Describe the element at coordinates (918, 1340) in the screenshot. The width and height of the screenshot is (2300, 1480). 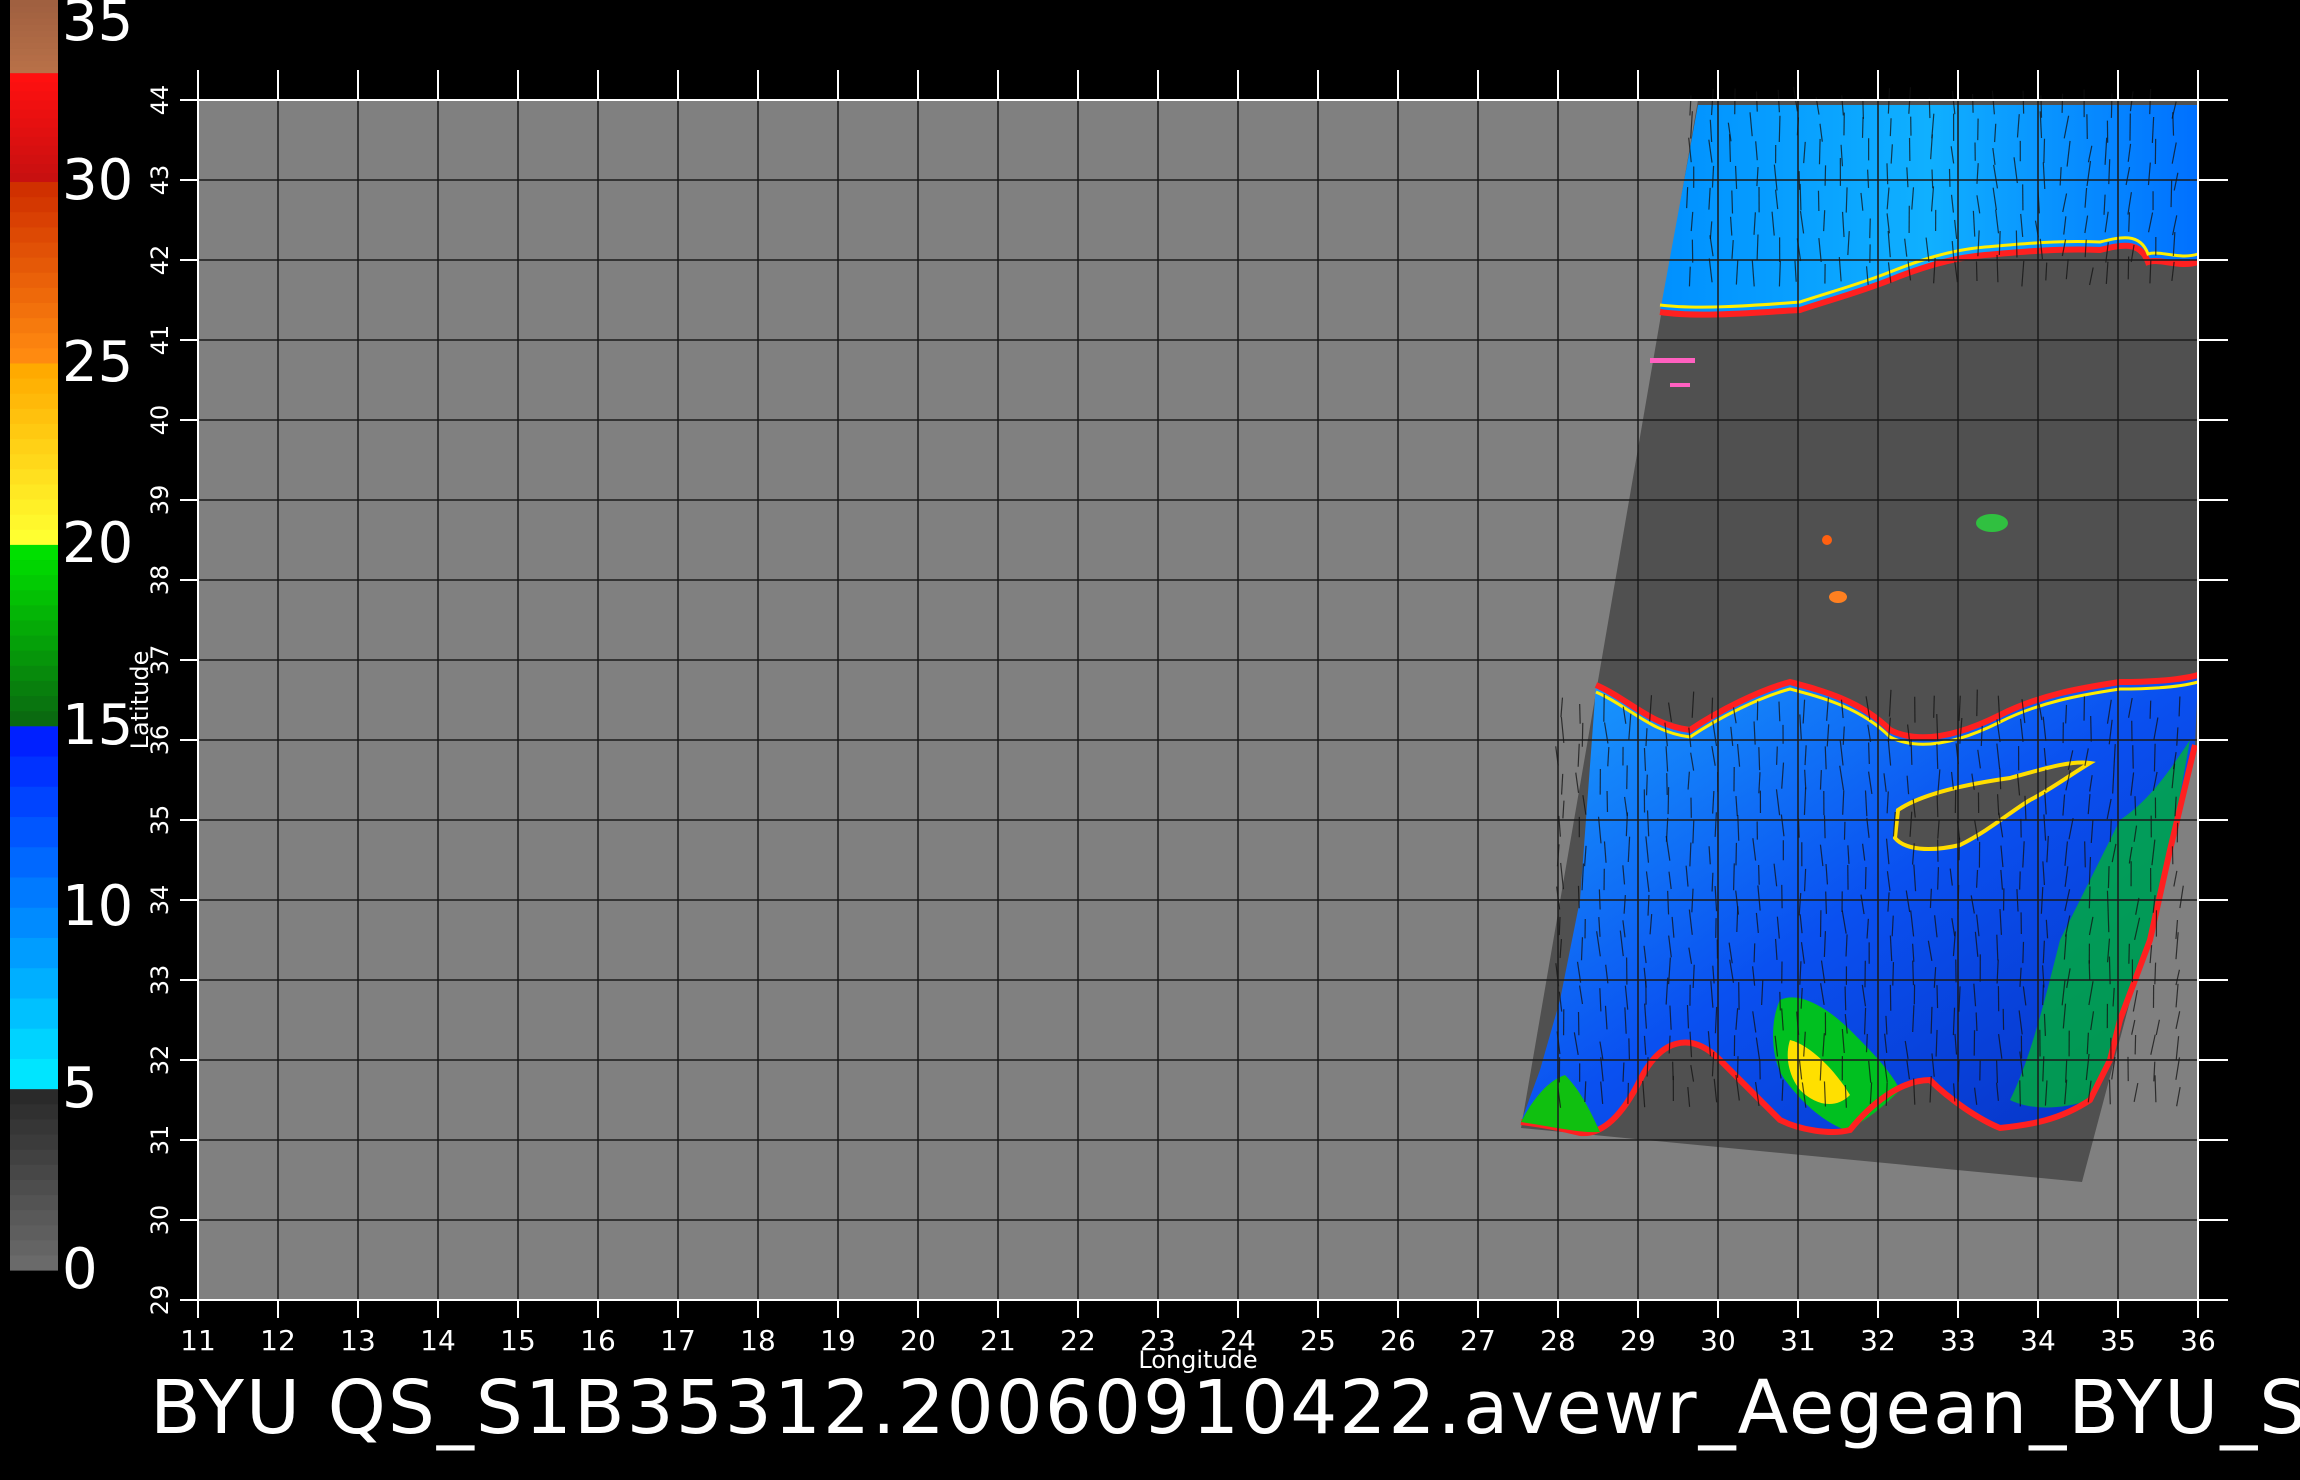
I see `x-tick-label: 20` at that location.